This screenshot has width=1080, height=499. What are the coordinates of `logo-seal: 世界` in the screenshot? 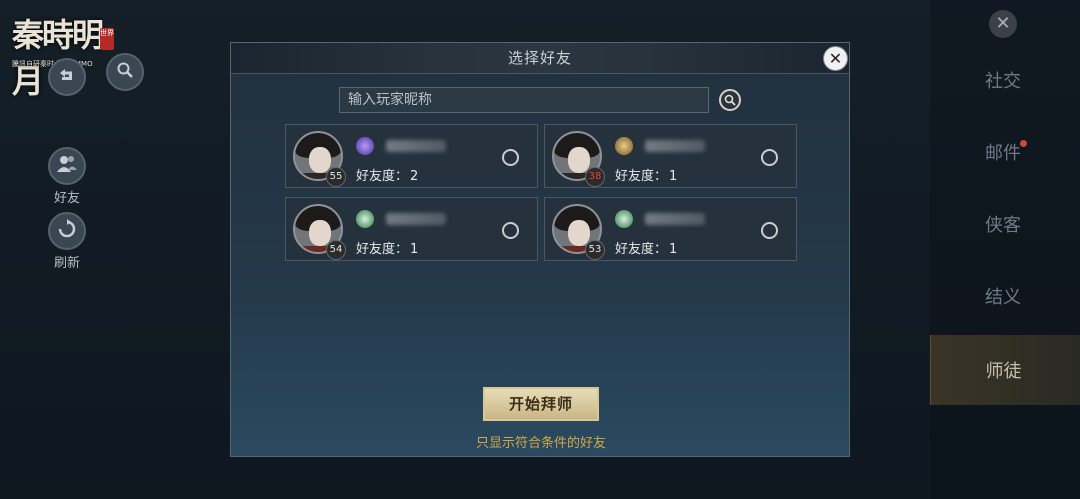 It's located at (107, 39).